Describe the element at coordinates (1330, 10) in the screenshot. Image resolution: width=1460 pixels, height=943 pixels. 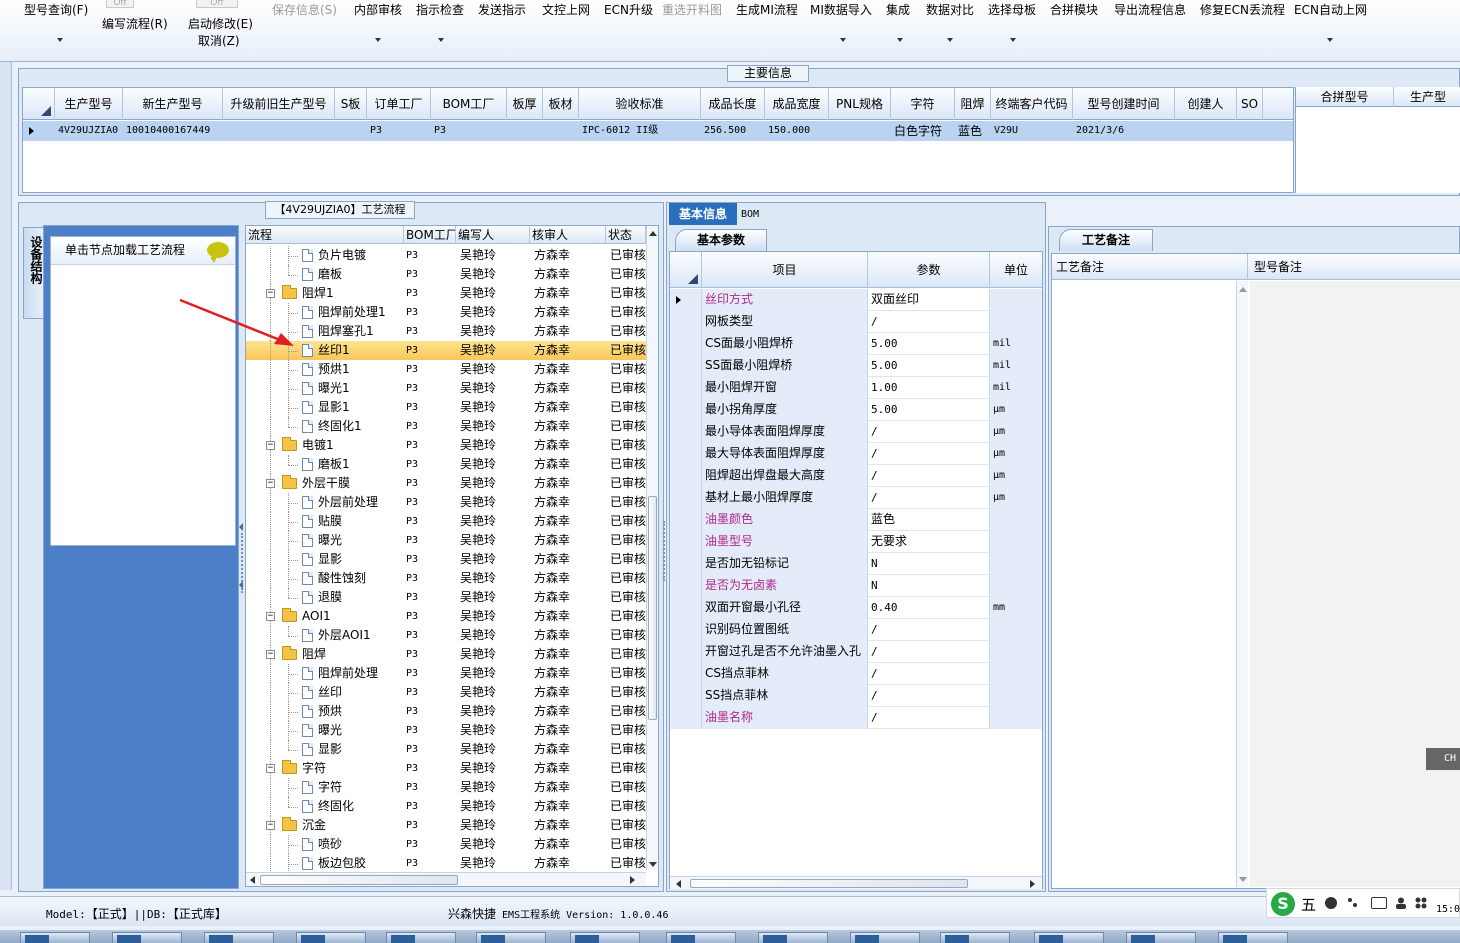
I see `toolbar-item-19: ECN自动上网` at that location.